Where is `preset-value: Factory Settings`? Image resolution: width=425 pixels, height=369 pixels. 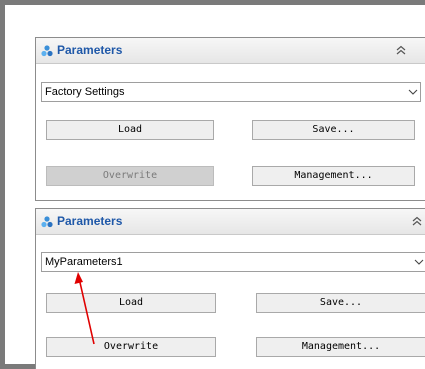
preset-value: Factory Settings is located at coordinates (85, 92).